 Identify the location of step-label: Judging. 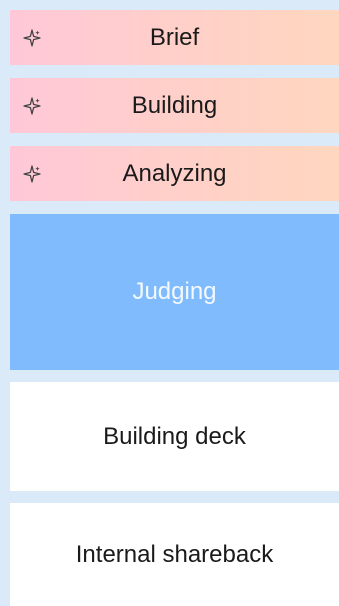
(174, 291).